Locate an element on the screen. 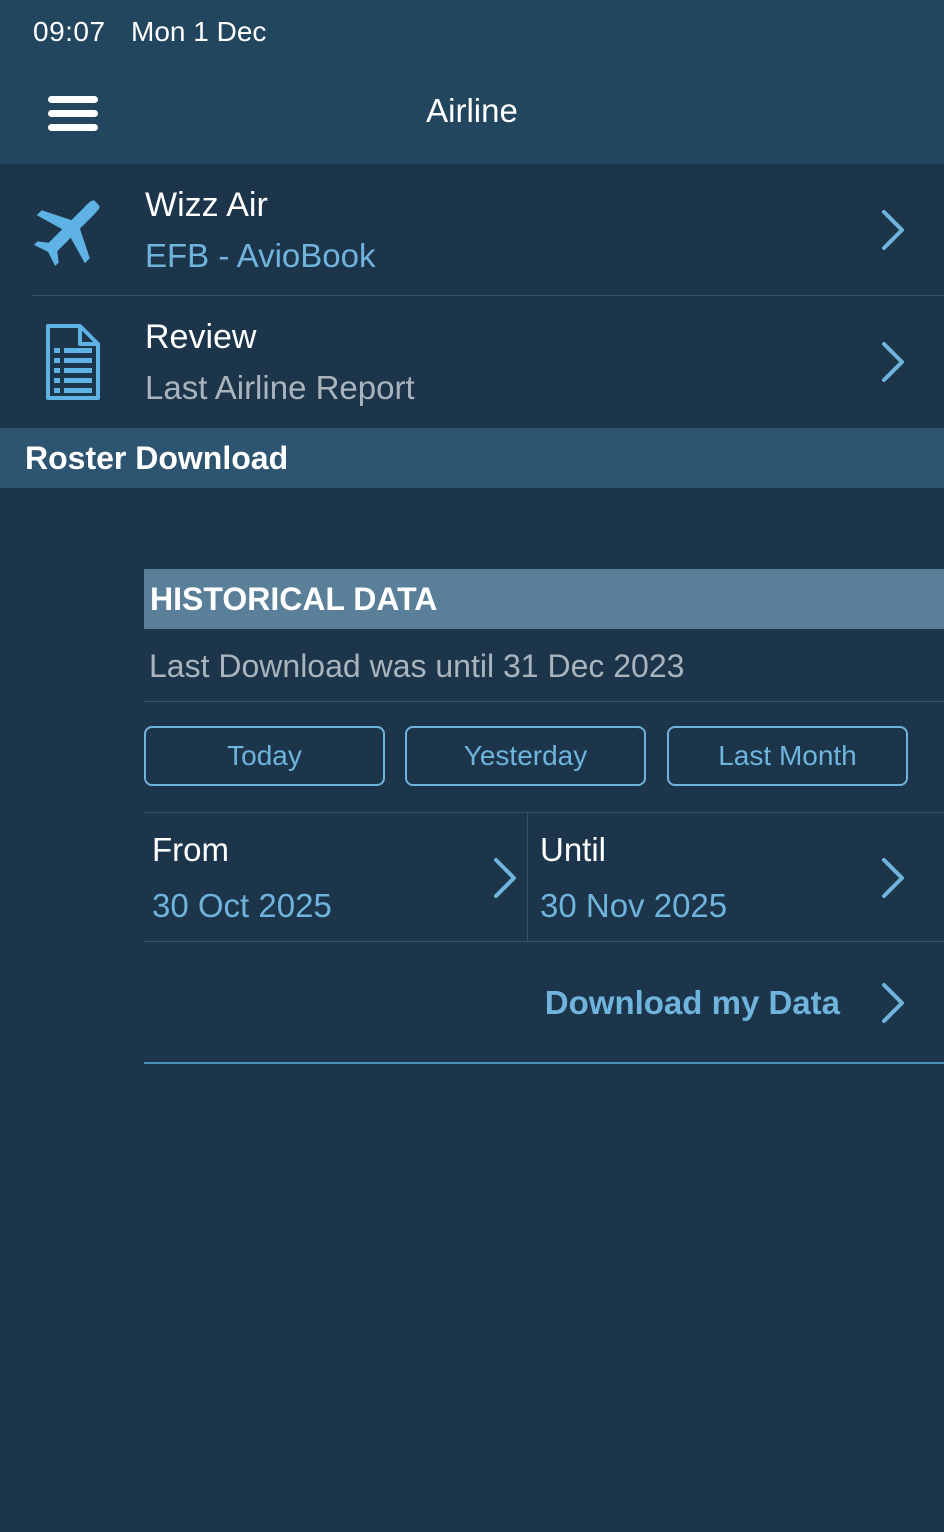 The image size is (944, 1532). airline-efb-system: EFB - AvioBook is located at coordinates (260, 255).